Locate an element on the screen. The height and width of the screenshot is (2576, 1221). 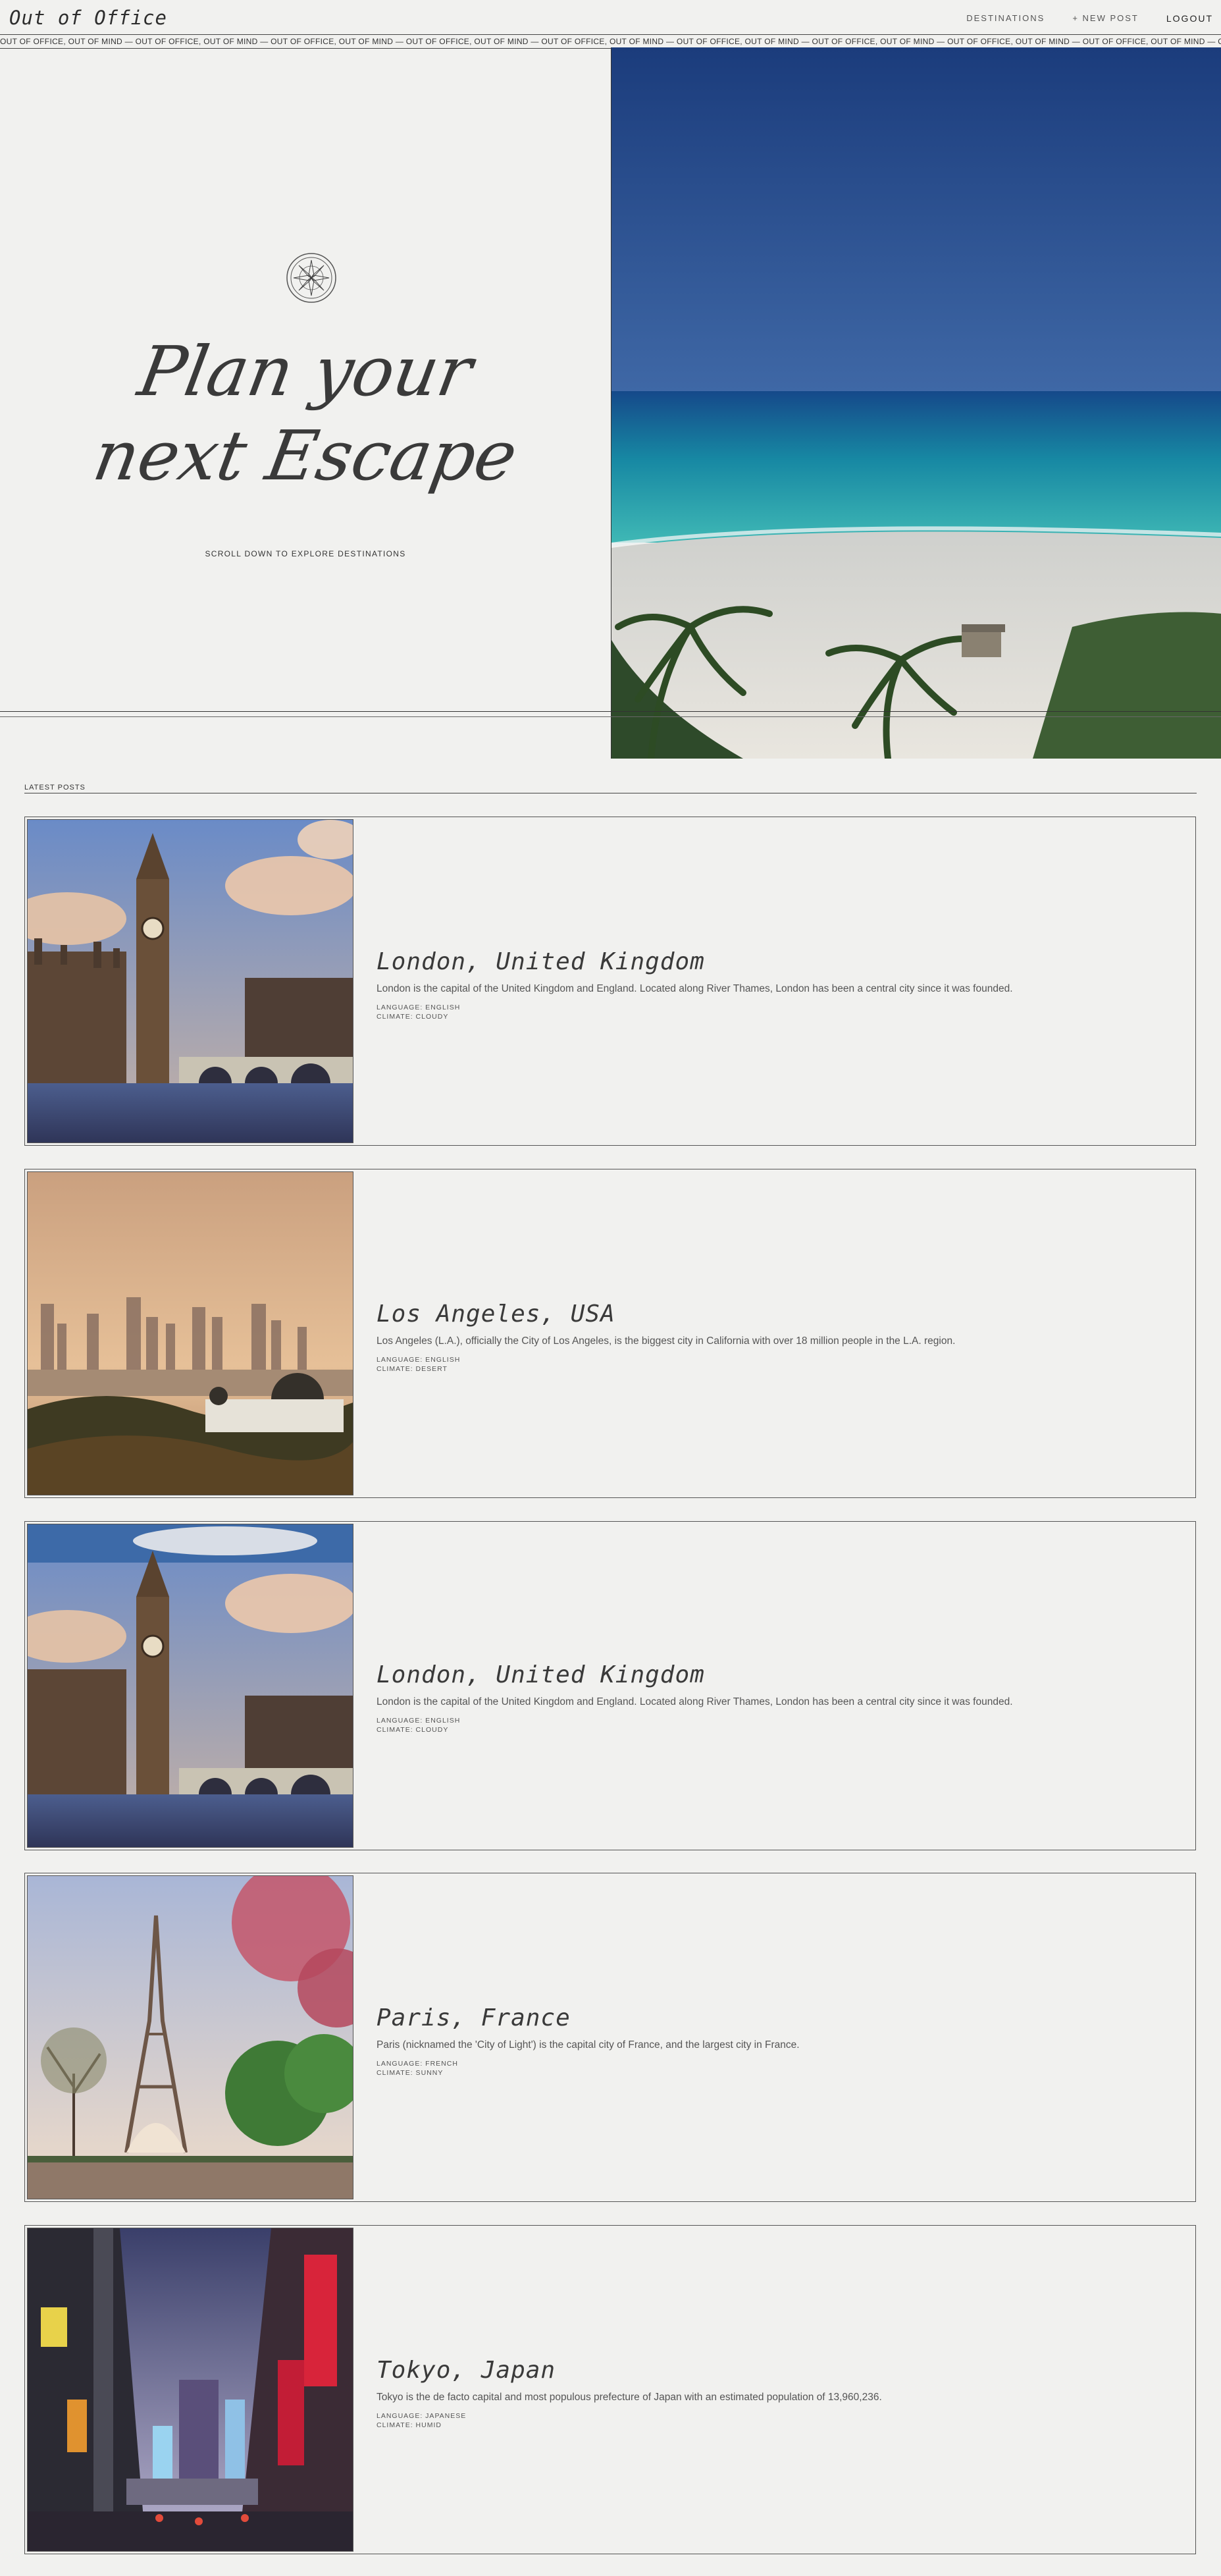
latest-posts-label: LATEST POSTS is located at coordinates (55, 788).